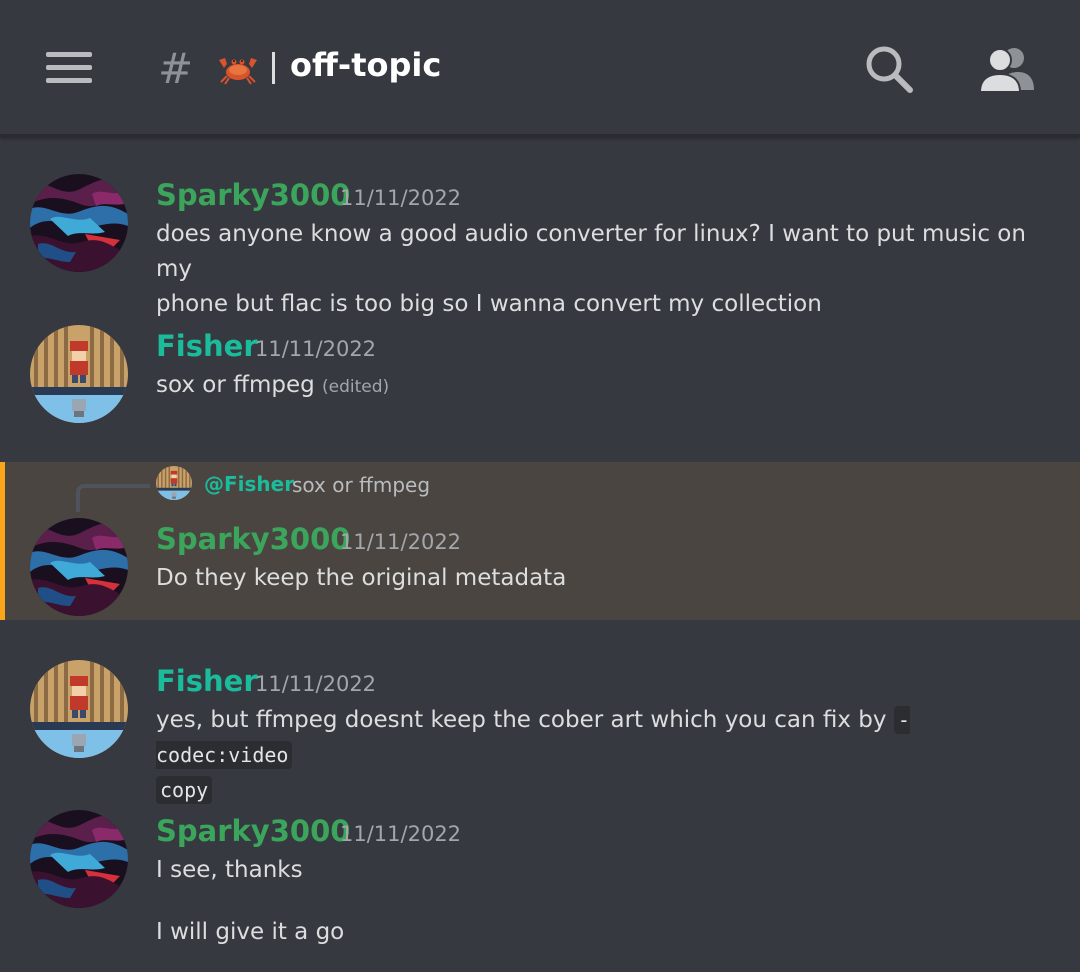 The height and width of the screenshot is (972, 1080). What do you see at coordinates (229, 870) in the screenshot?
I see `message-text: I see, thanks` at bounding box center [229, 870].